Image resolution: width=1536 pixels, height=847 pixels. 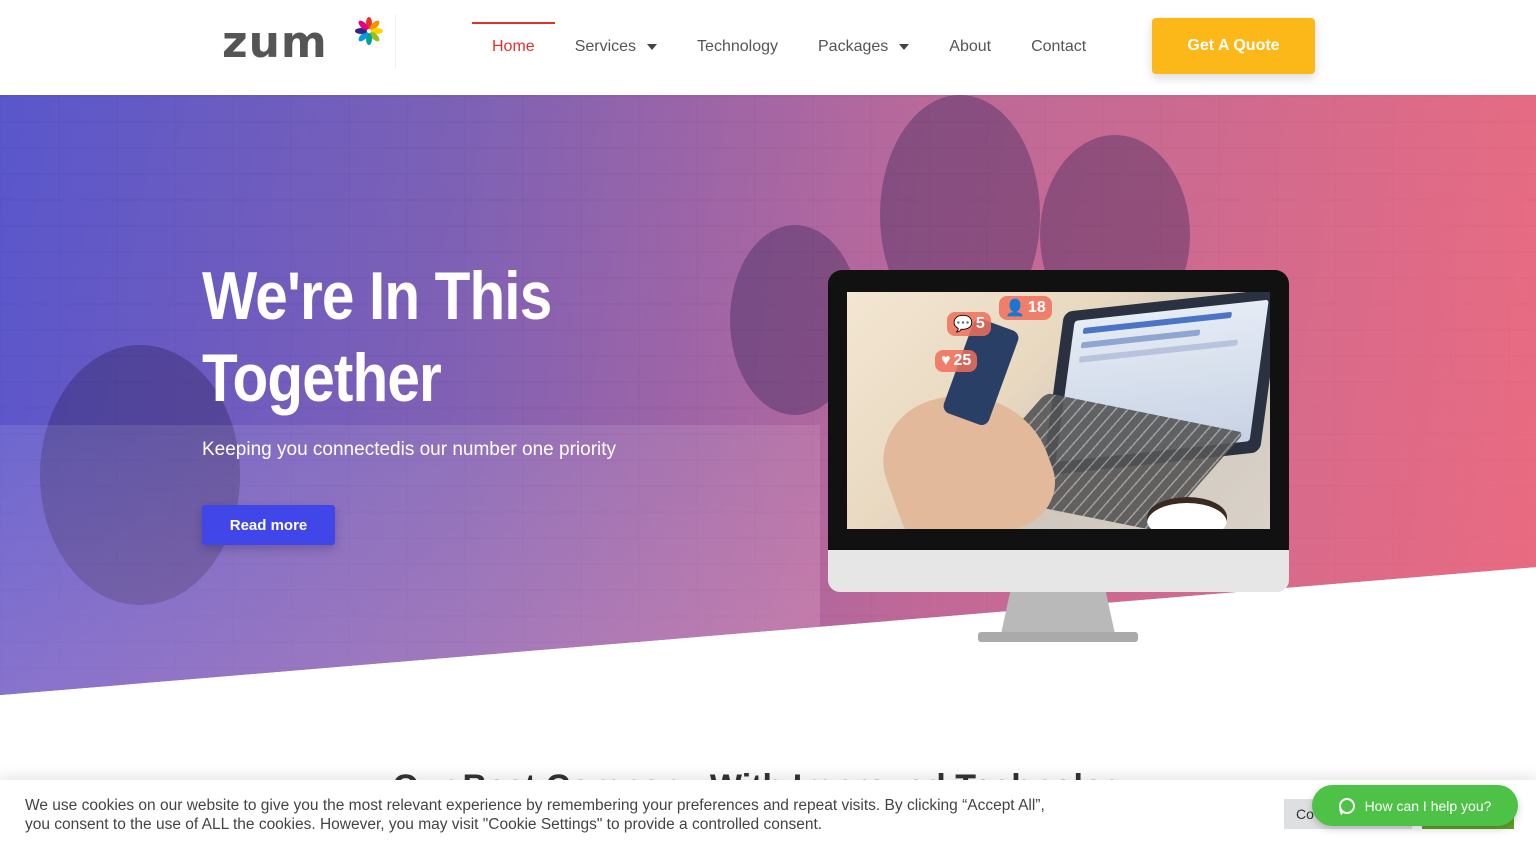 What do you see at coordinates (322, 378) in the screenshot?
I see `hero-title-line2: Together` at bounding box center [322, 378].